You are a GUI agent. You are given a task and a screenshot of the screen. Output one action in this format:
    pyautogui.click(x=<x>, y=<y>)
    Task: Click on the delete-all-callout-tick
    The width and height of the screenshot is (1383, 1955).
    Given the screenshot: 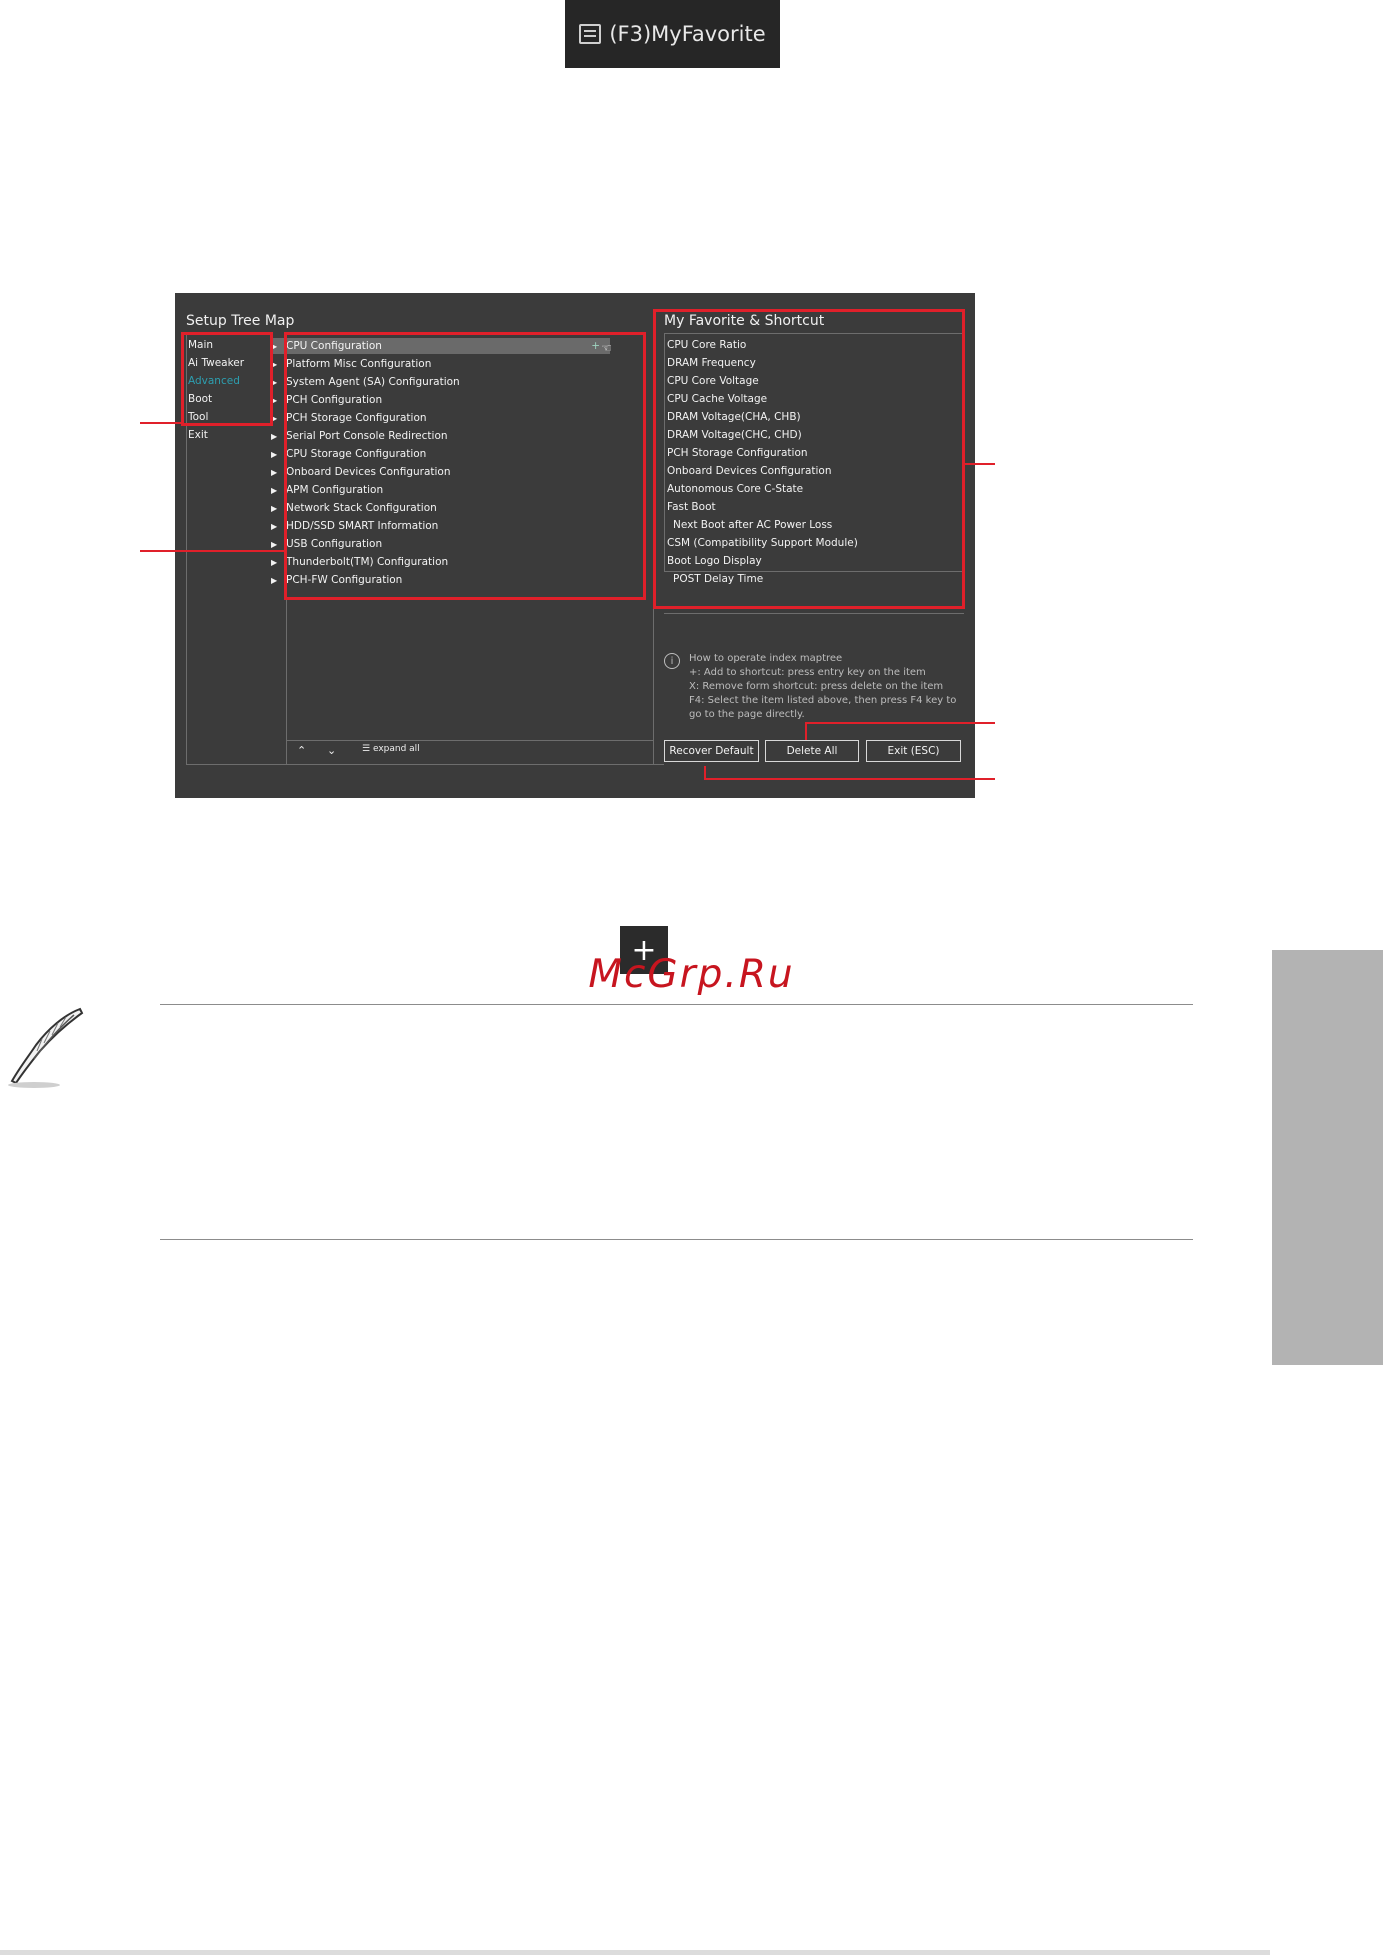 What is the action you would take?
    pyautogui.click(x=806, y=731)
    